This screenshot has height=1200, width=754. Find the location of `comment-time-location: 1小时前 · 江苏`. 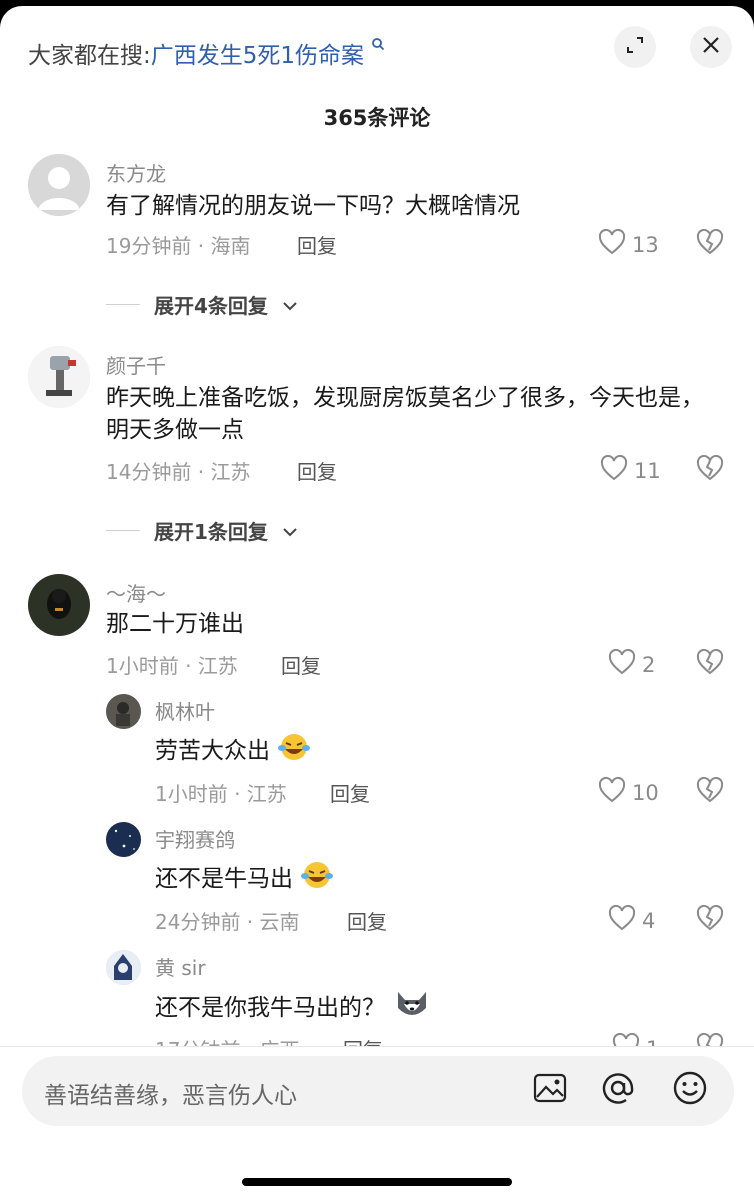

comment-time-location: 1小时前 · 江苏 is located at coordinates (172, 666).